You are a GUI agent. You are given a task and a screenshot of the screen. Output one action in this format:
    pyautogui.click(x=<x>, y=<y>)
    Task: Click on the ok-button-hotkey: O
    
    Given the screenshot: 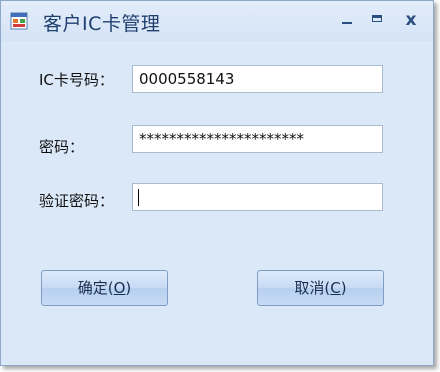 What is the action you would take?
    pyautogui.click(x=119, y=288)
    